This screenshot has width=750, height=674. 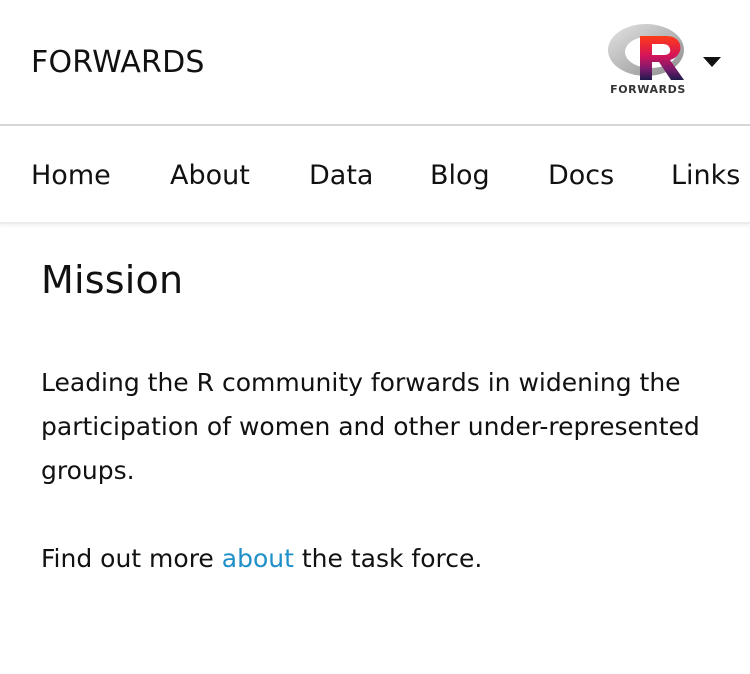 I want to click on nav-item-home: Home, so click(x=71, y=176).